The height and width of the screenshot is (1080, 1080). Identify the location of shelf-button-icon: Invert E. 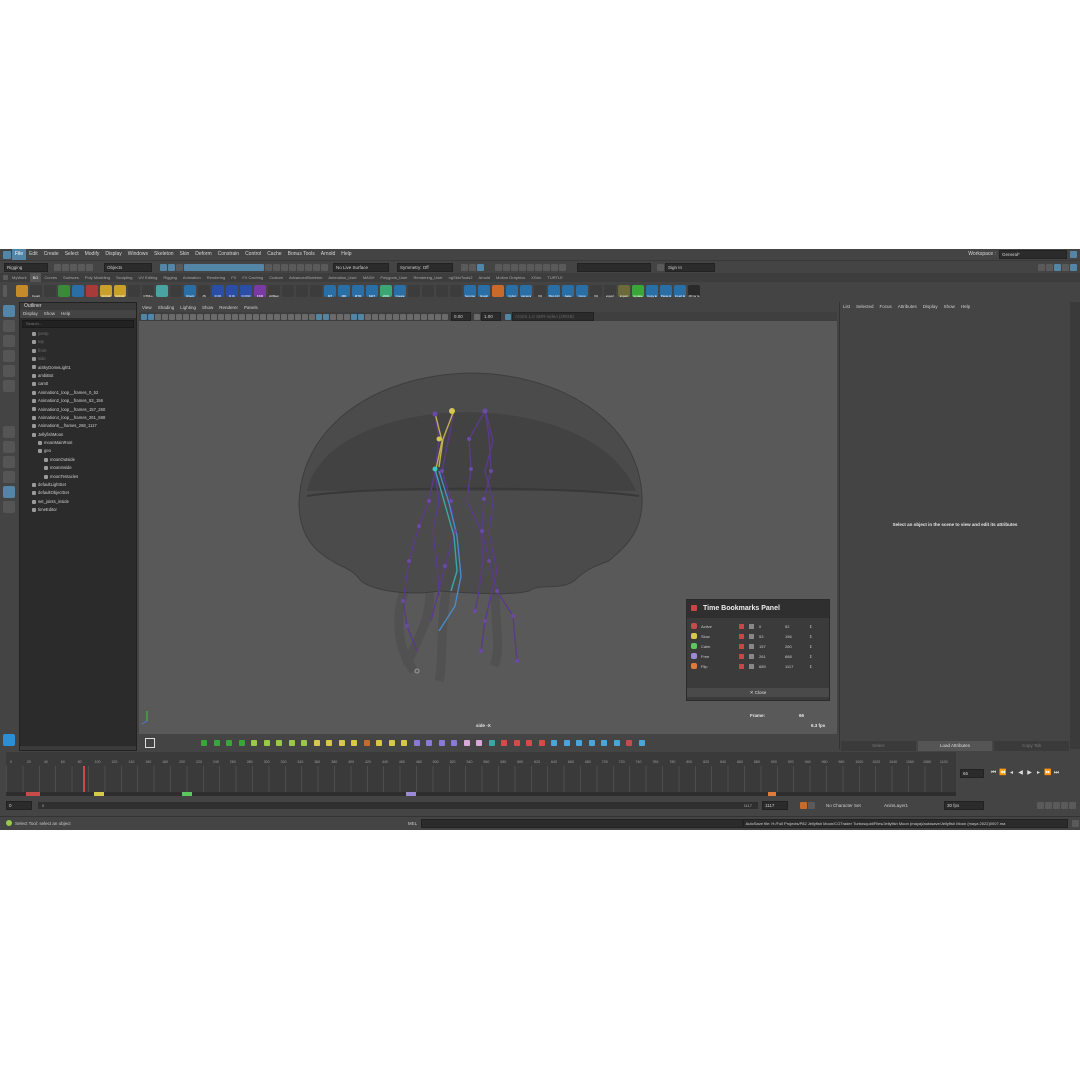
(680, 291).